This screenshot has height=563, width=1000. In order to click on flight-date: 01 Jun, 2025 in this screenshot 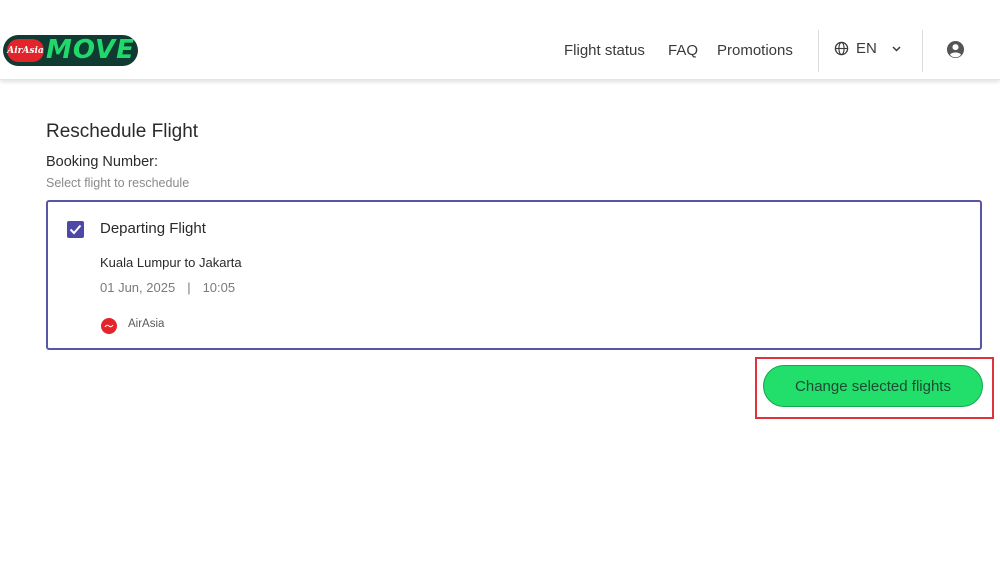, I will do `click(138, 287)`.